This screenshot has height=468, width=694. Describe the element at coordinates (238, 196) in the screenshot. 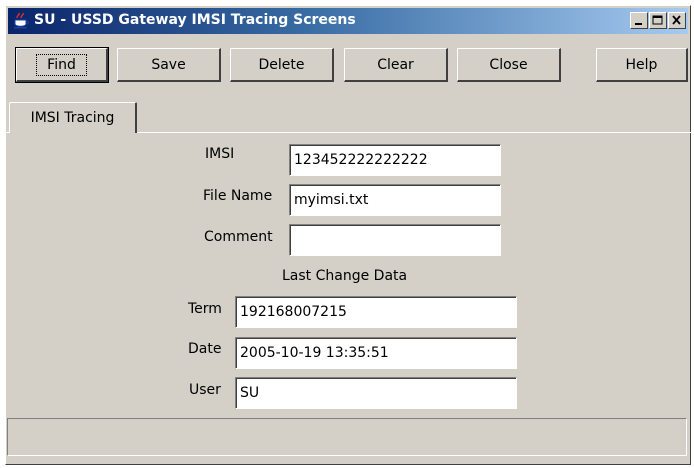

I see `file-name-label: File Name` at that location.